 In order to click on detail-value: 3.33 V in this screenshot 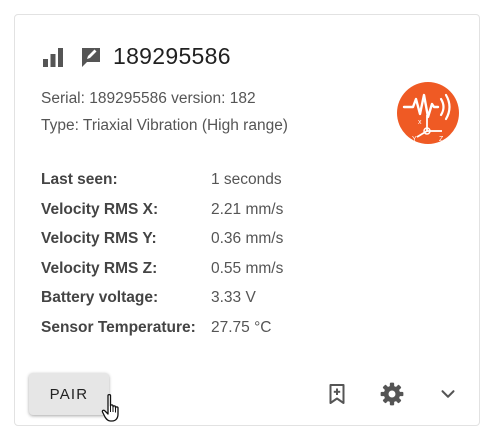, I will do `click(233, 297)`.